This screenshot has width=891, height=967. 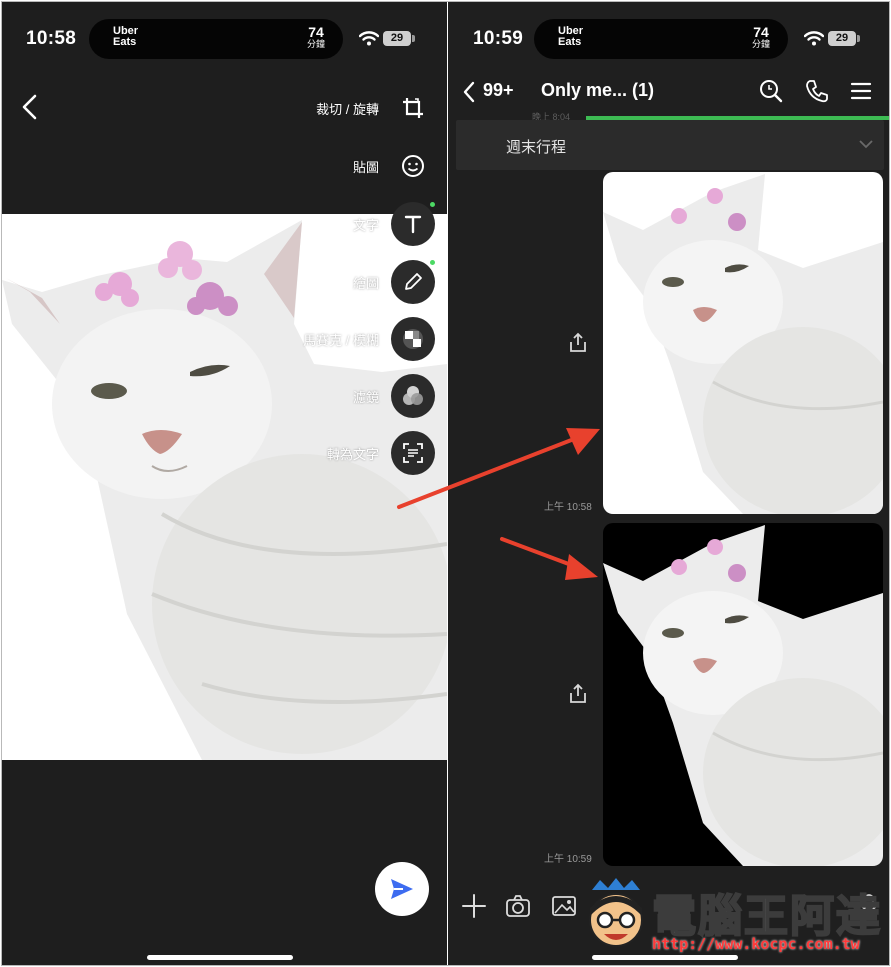 I want to click on filter-label: 濾鏡, so click(x=365, y=397).